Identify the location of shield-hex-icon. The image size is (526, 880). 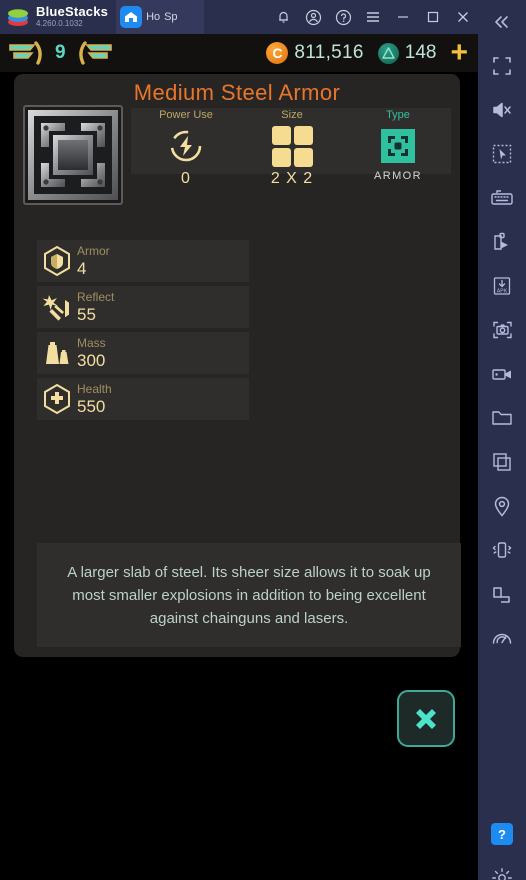
(57, 261).